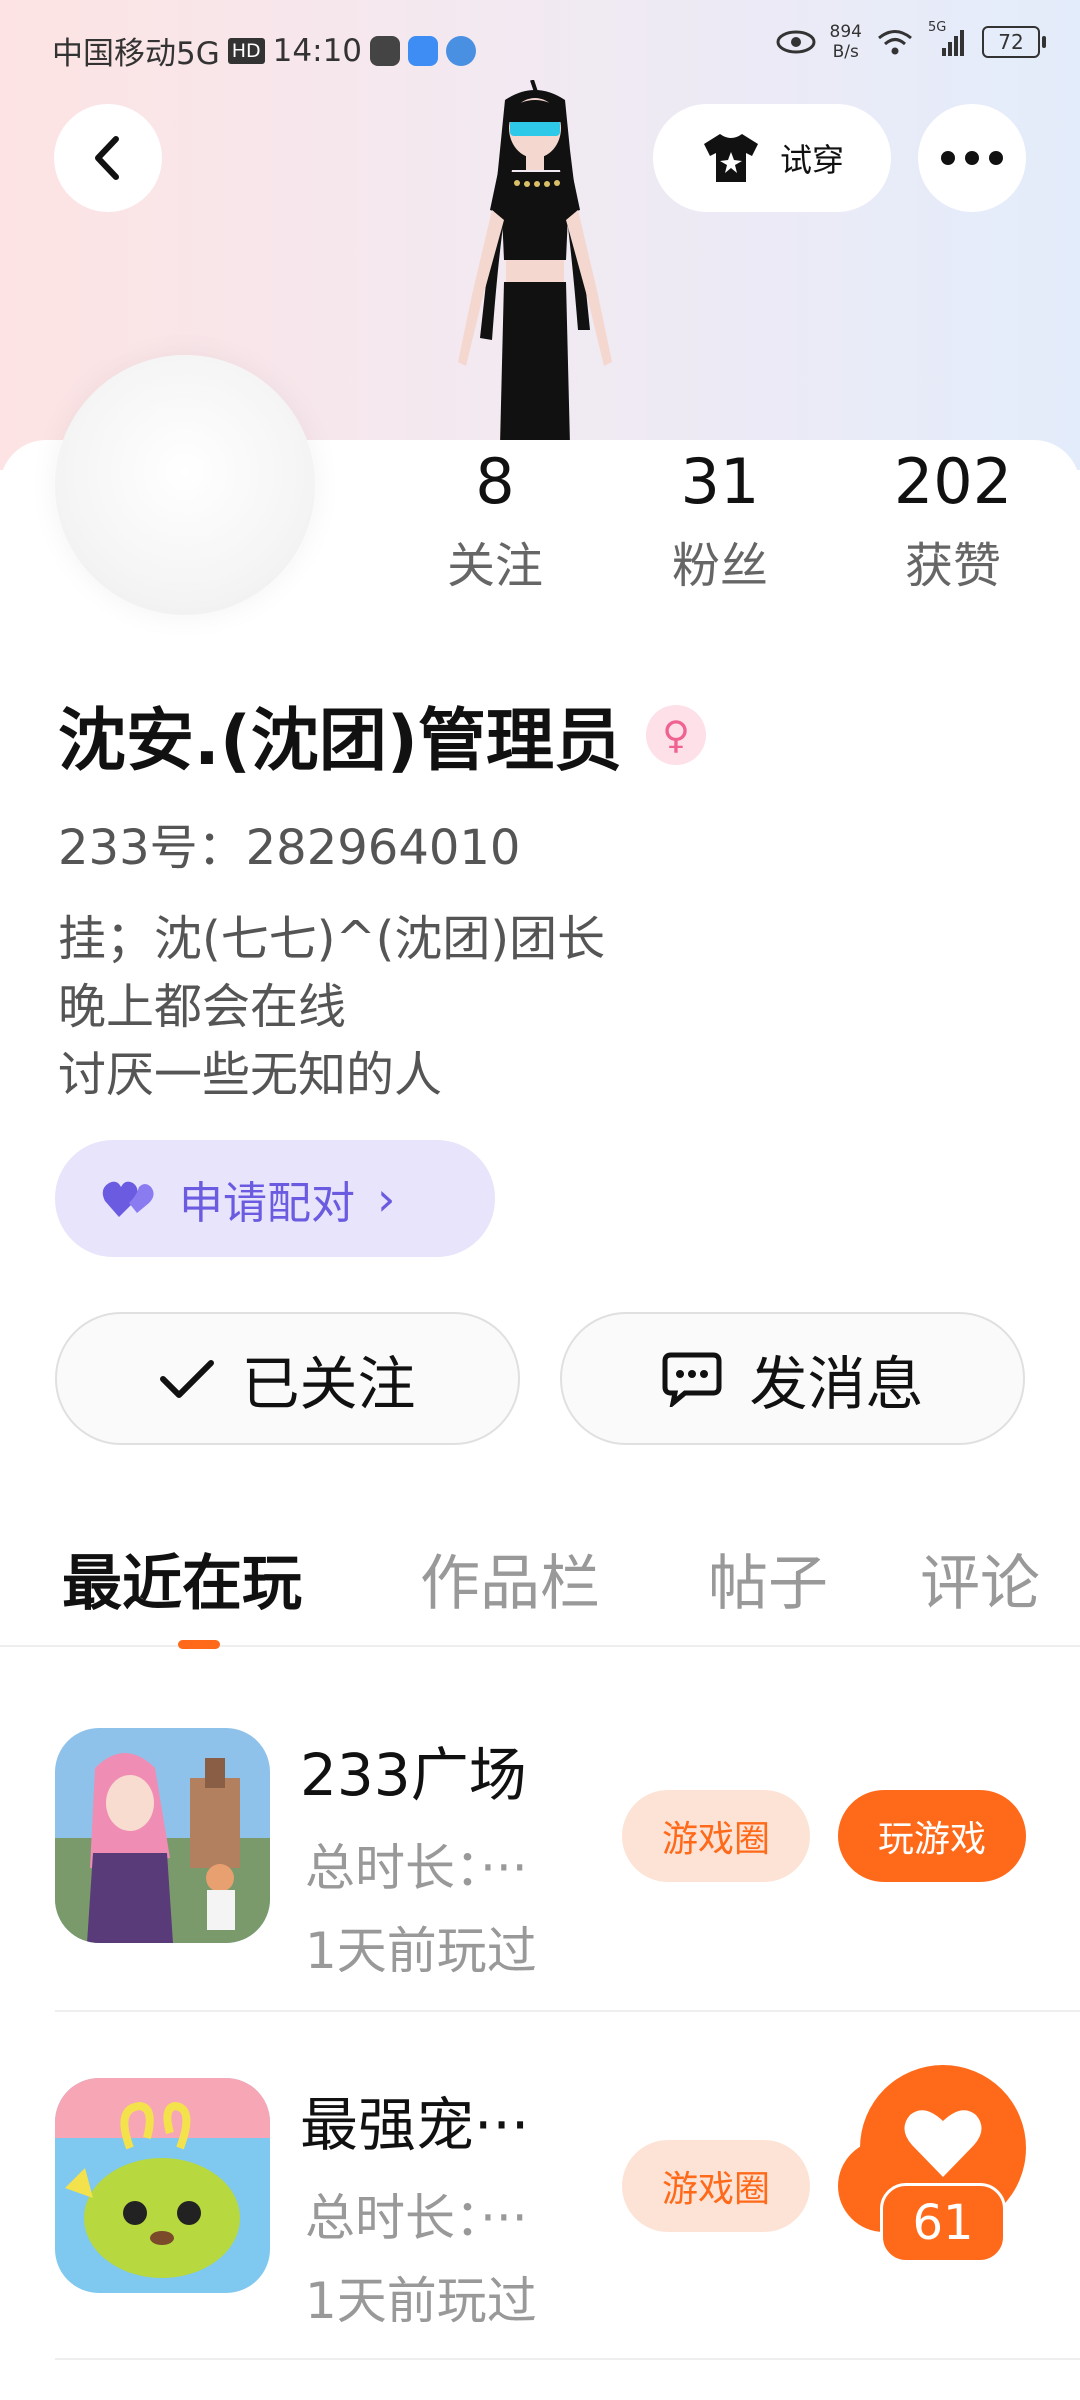 The height and width of the screenshot is (2400, 1080). I want to click on hd-badge: HD, so click(246, 50).